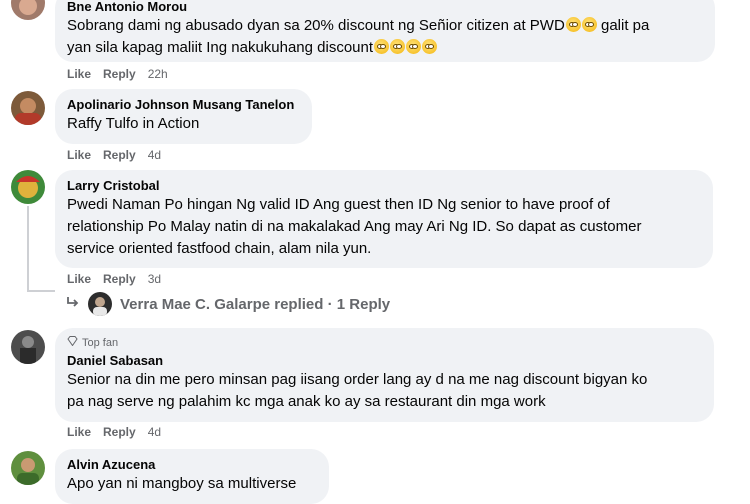 The height and width of the screenshot is (504, 750). I want to click on comment-text: Raffy Tulfo in Action, so click(133, 123).